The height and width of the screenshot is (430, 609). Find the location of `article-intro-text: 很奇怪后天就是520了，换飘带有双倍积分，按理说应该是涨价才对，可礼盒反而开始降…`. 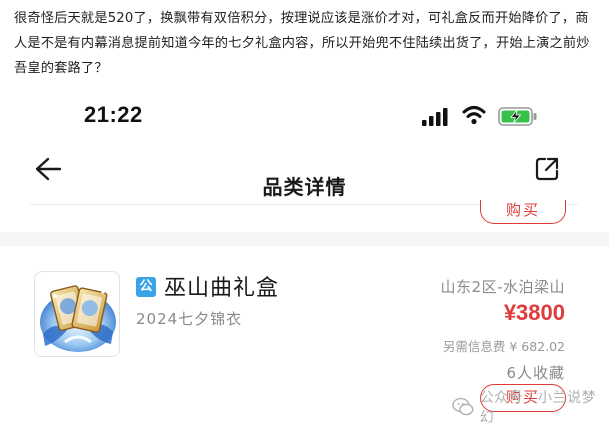

article-intro-text: 很奇怪后天就是520了，换飘带有双倍积分，按理说应该是涨价才对，可礼盒反而开始降… is located at coordinates (302, 43).